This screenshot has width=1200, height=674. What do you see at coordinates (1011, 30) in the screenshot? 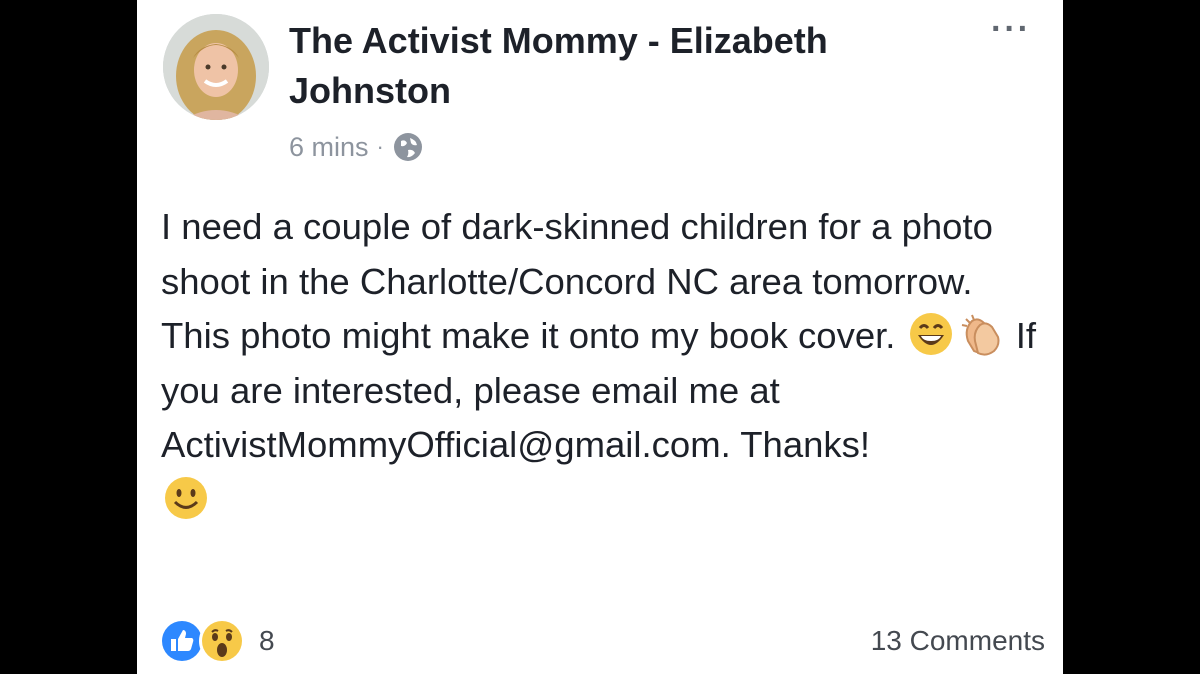
I see `more-options-button: ···` at bounding box center [1011, 30].